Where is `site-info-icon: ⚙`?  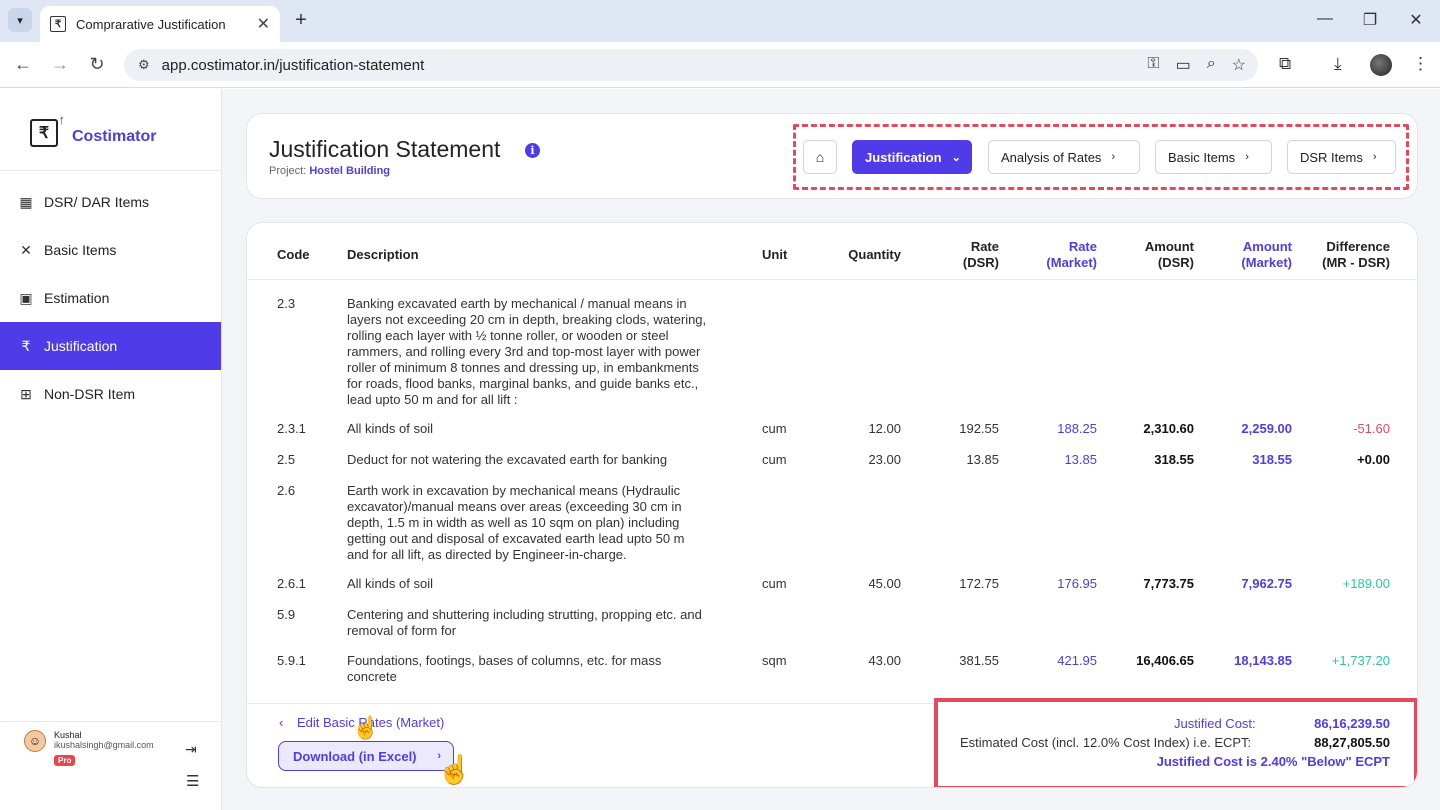
site-info-icon: ⚙ is located at coordinates (144, 65).